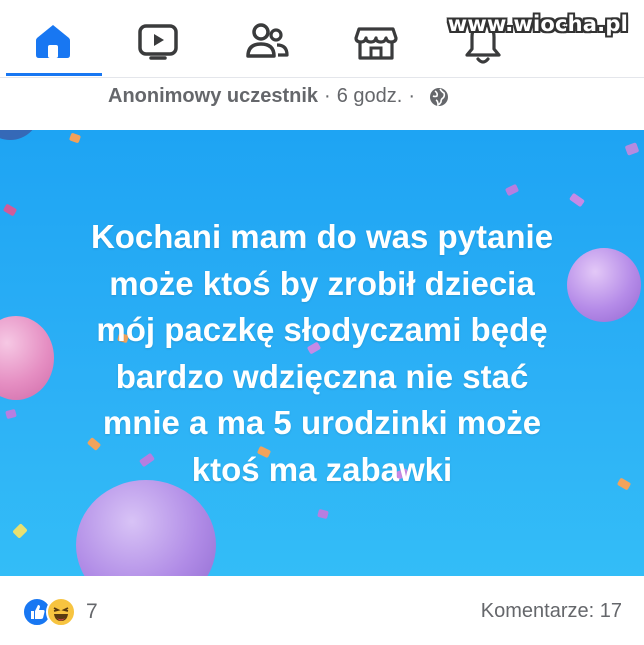 This screenshot has width=644, height=645. I want to click on comments-count: Komentarze: 17, so click(551, 611).